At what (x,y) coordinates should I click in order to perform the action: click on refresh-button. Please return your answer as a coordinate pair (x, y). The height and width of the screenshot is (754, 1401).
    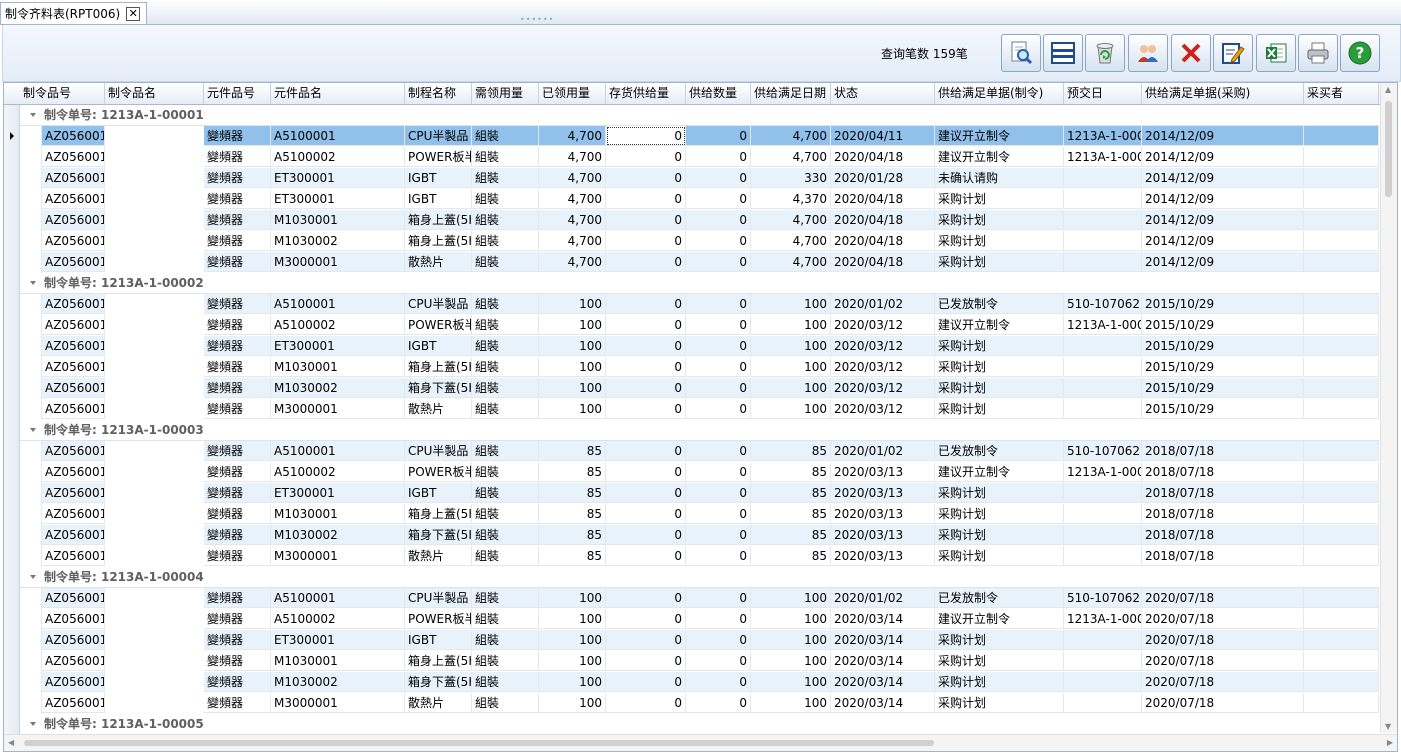
    Looking at the image, I should click on (1105, 53).